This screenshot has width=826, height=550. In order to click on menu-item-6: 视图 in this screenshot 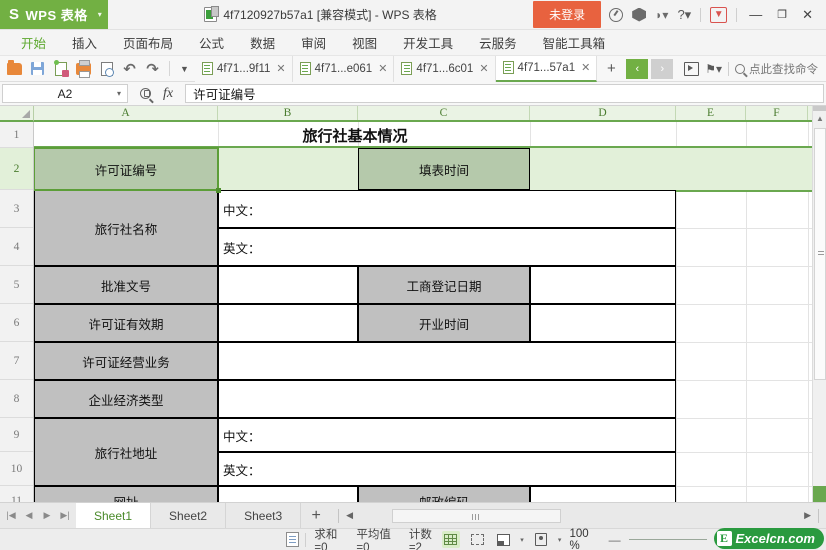, I will do `click(364, 42)`.